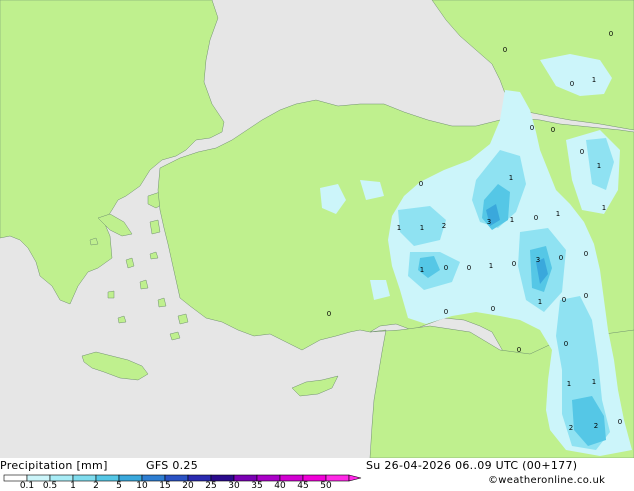 The height and width of the screenshot is (491, 634). Describe the element at coordinates (355, 478) in the screenshot. I see `scale-arrow` at that location.